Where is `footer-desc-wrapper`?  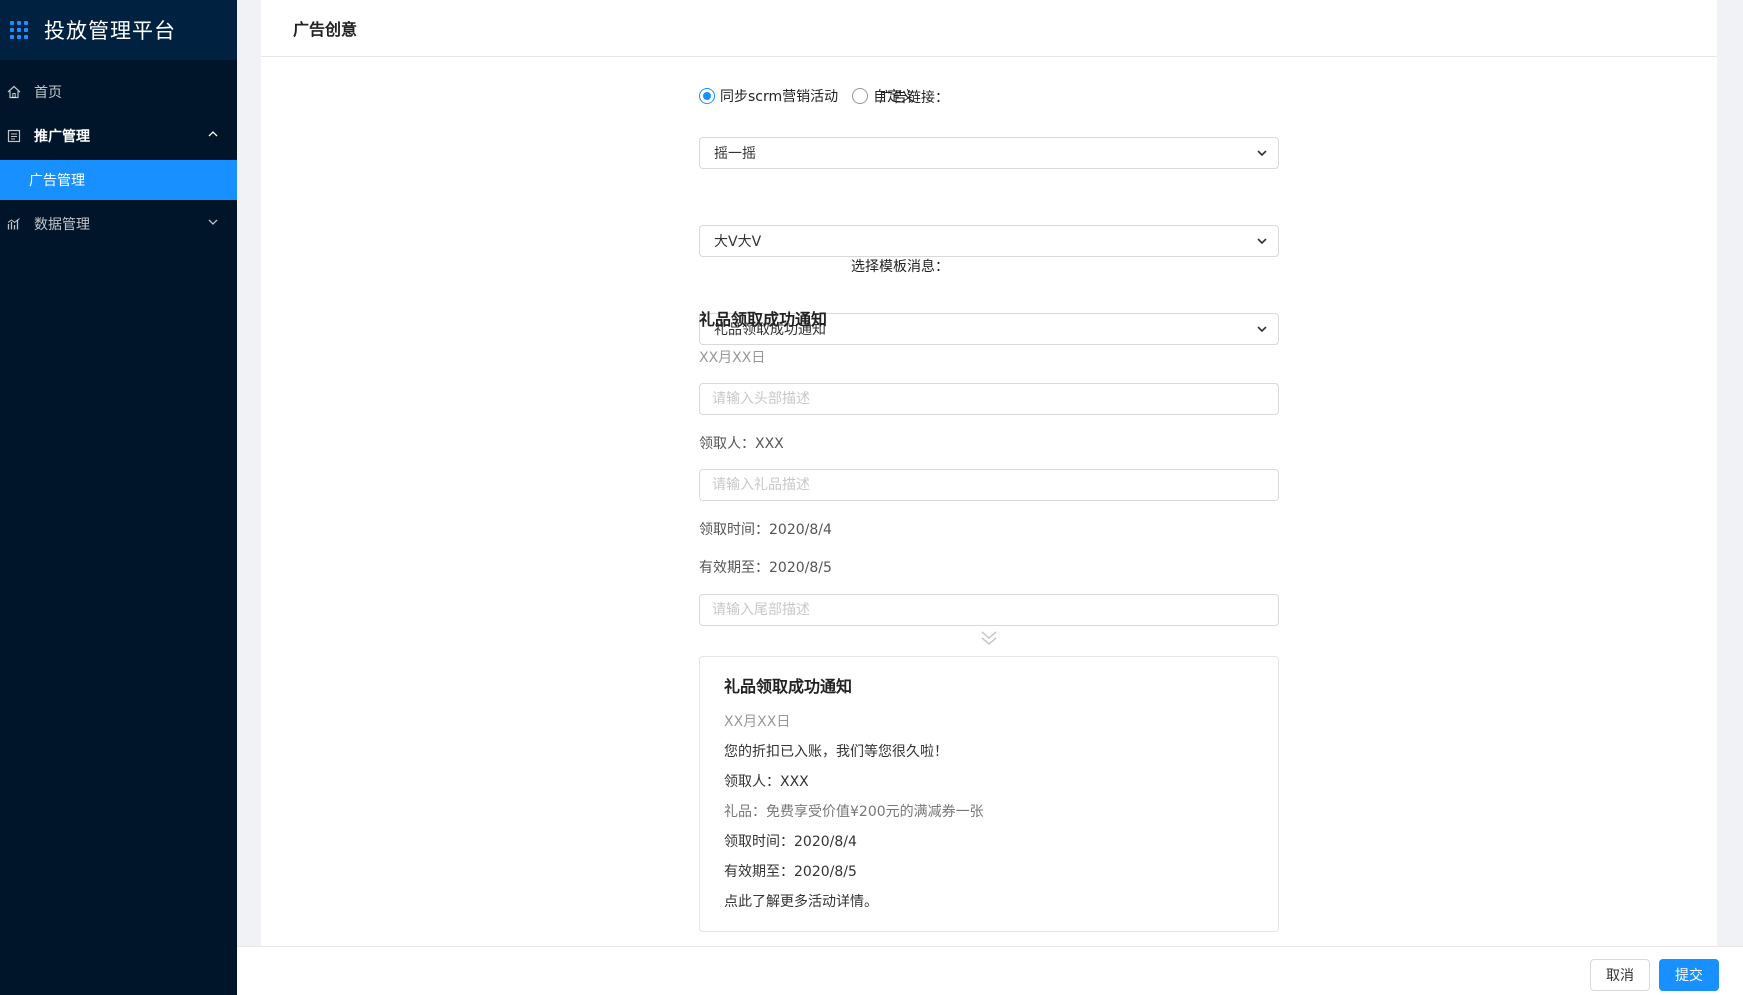 footer-desc-wrapper is located at coordinates (989, 610).